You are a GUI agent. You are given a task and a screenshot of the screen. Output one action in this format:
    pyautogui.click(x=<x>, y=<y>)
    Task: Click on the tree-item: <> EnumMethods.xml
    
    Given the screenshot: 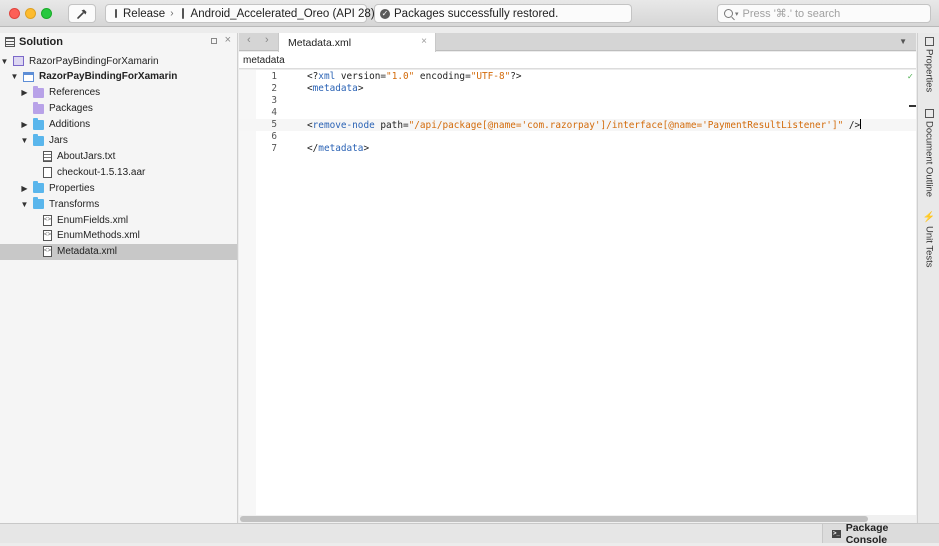 What is the action you would take?
    pyautogui.click(x=118, y=236)
    